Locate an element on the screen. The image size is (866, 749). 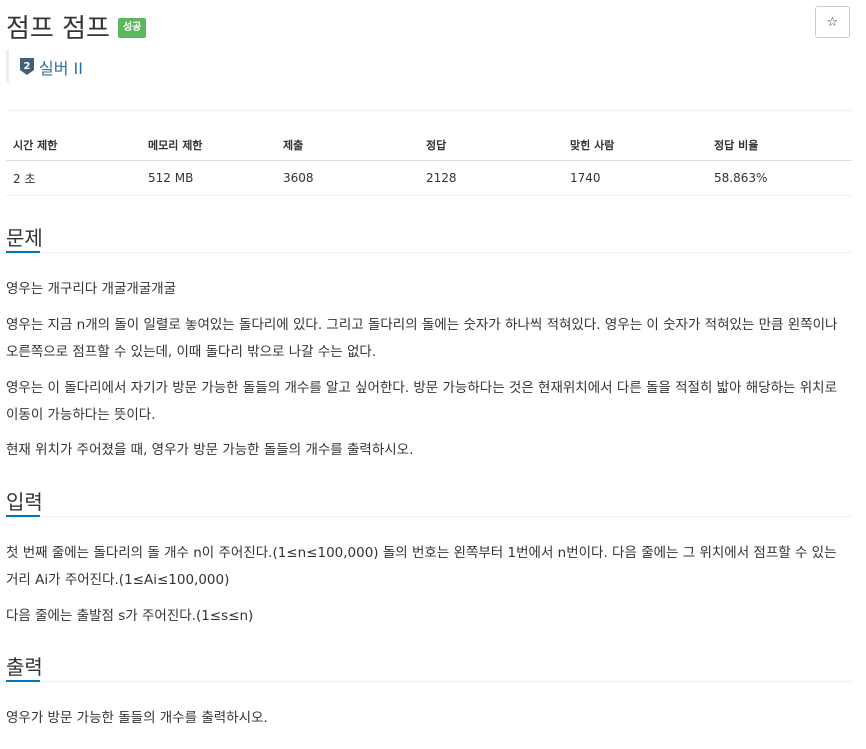
cell-memory-limit: 512 MB is located at coordinates (208, 178).